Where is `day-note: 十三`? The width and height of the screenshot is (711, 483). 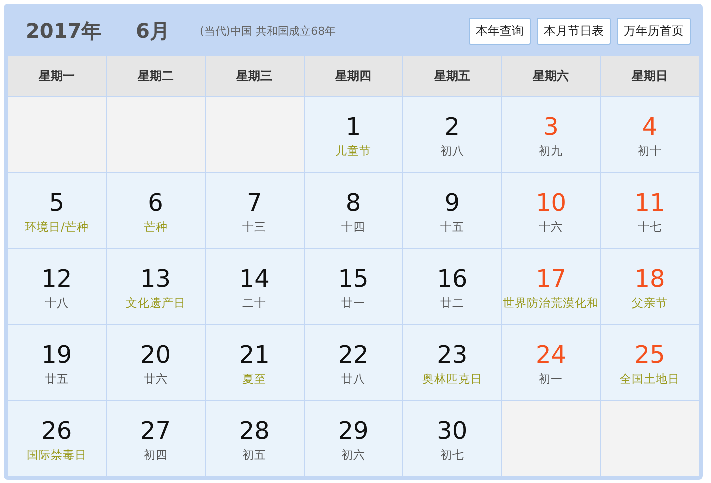
day-note: 十三 is located at coordinates (254, 227).